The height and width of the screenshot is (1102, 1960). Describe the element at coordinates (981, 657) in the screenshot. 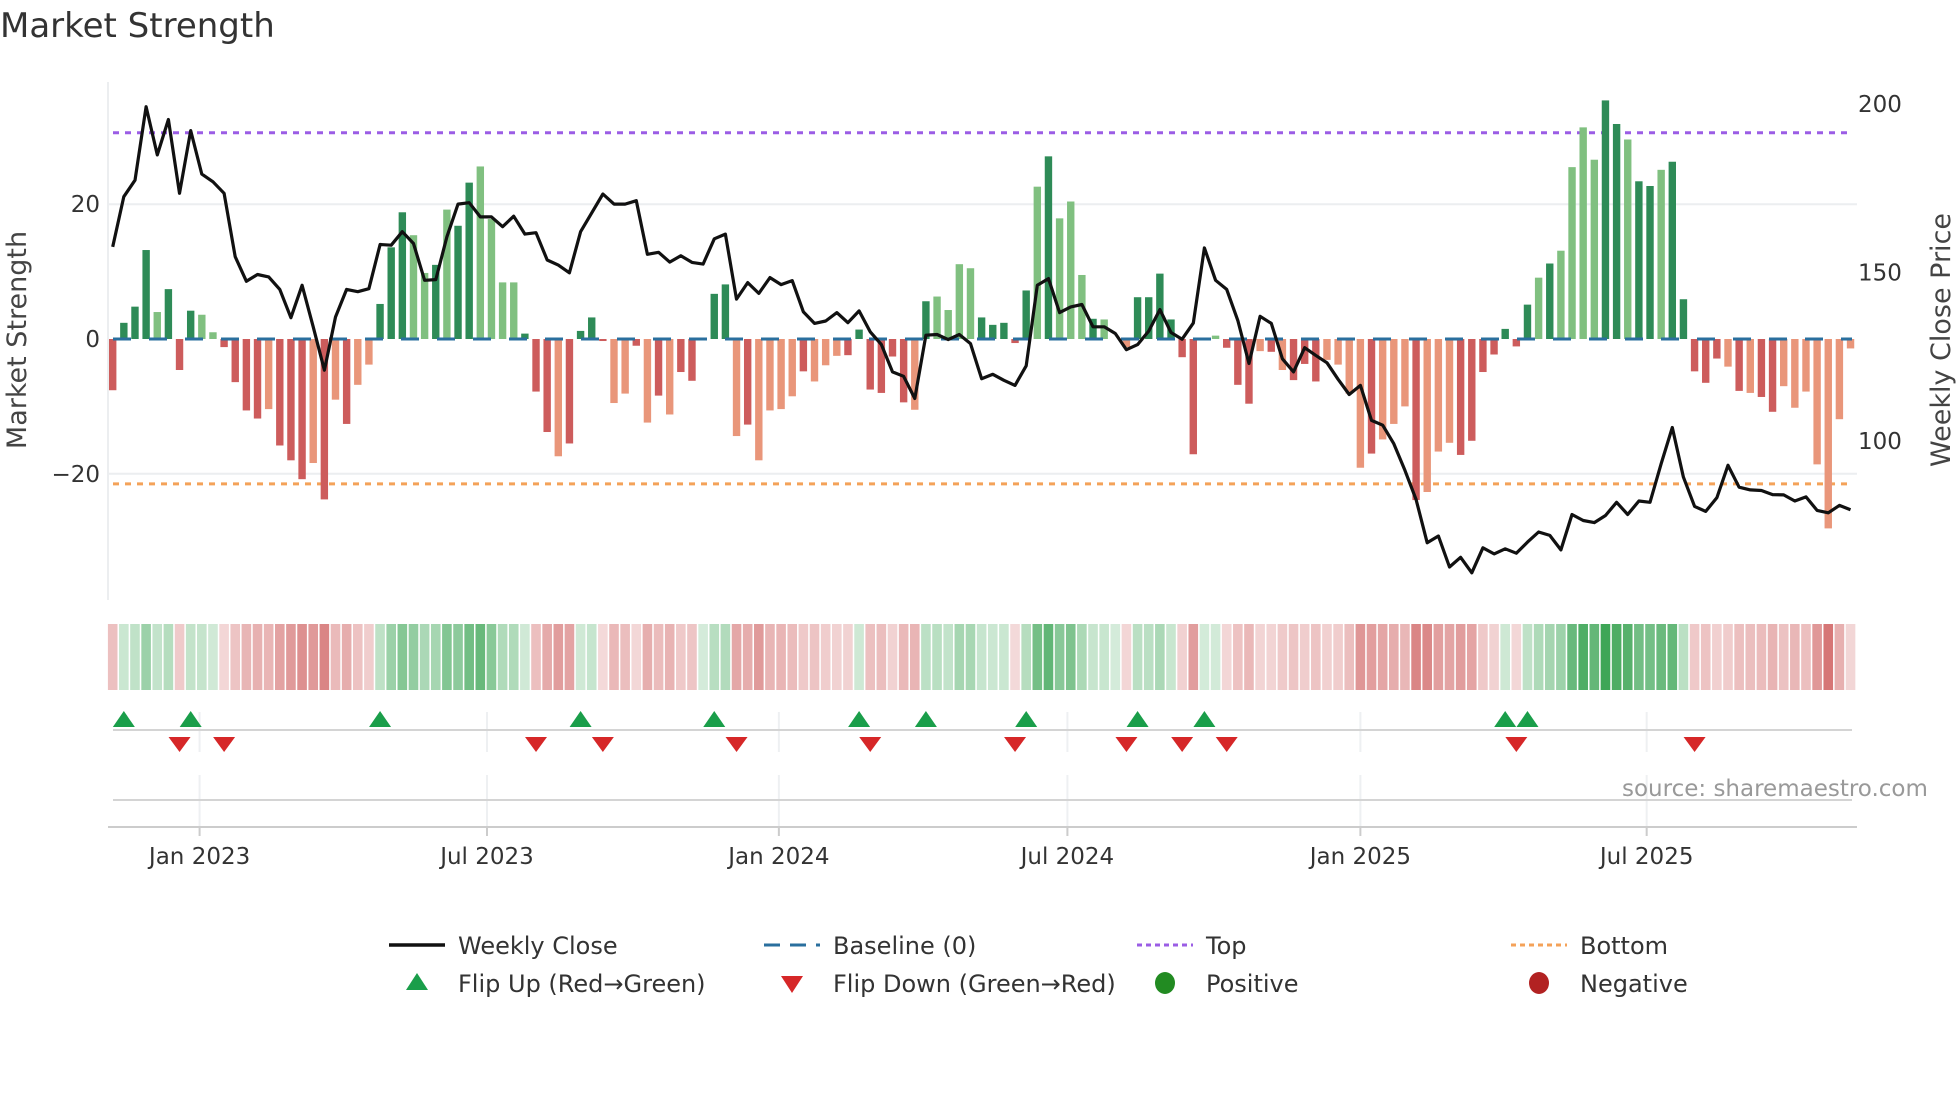

I see `strength-heat-strip` at that location.